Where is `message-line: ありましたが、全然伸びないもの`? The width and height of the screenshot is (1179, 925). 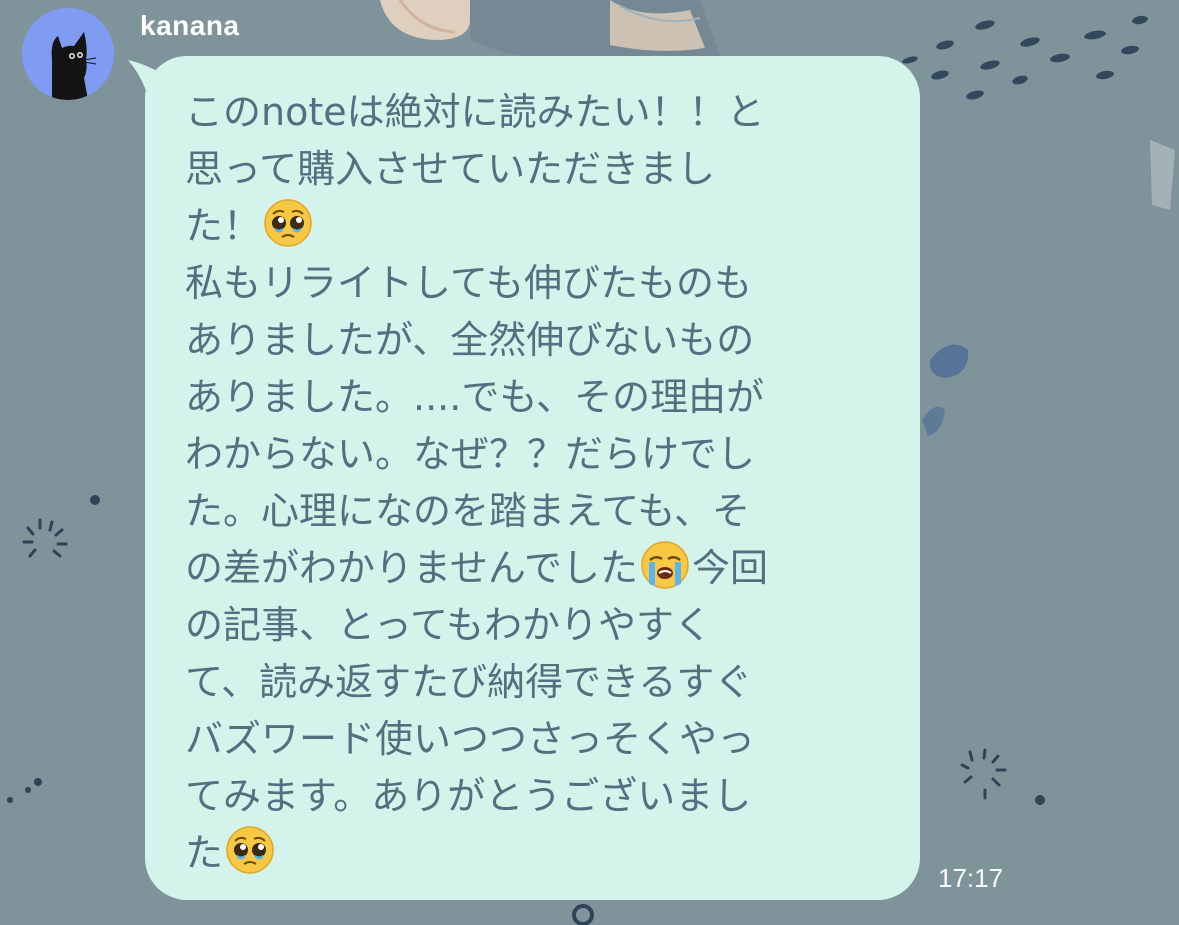
message-line: ありましたが、全然伸びないもの is located at coordinates (470, 340).